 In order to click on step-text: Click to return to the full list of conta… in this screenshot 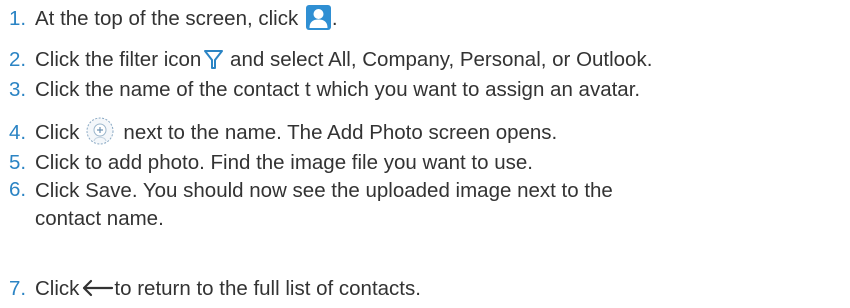, I will do `click(228, 289)`.